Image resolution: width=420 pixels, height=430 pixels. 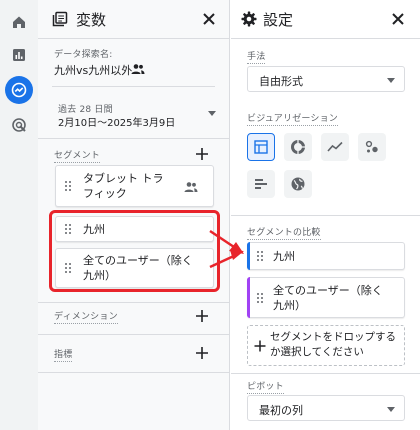 I want to click on arrow-line, so click(x=222, y=239).